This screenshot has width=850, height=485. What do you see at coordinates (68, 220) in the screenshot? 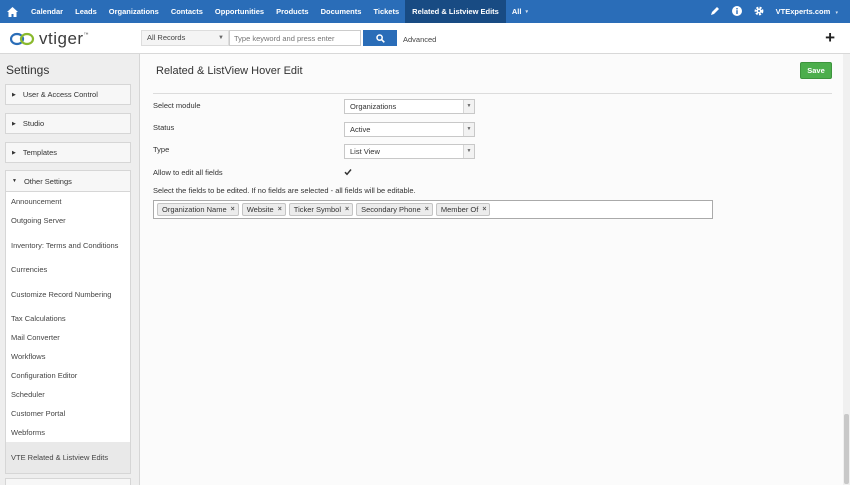
I see `sidebar-item-outgoing-server: Outgoing Server` at bounding box center [68, 220].